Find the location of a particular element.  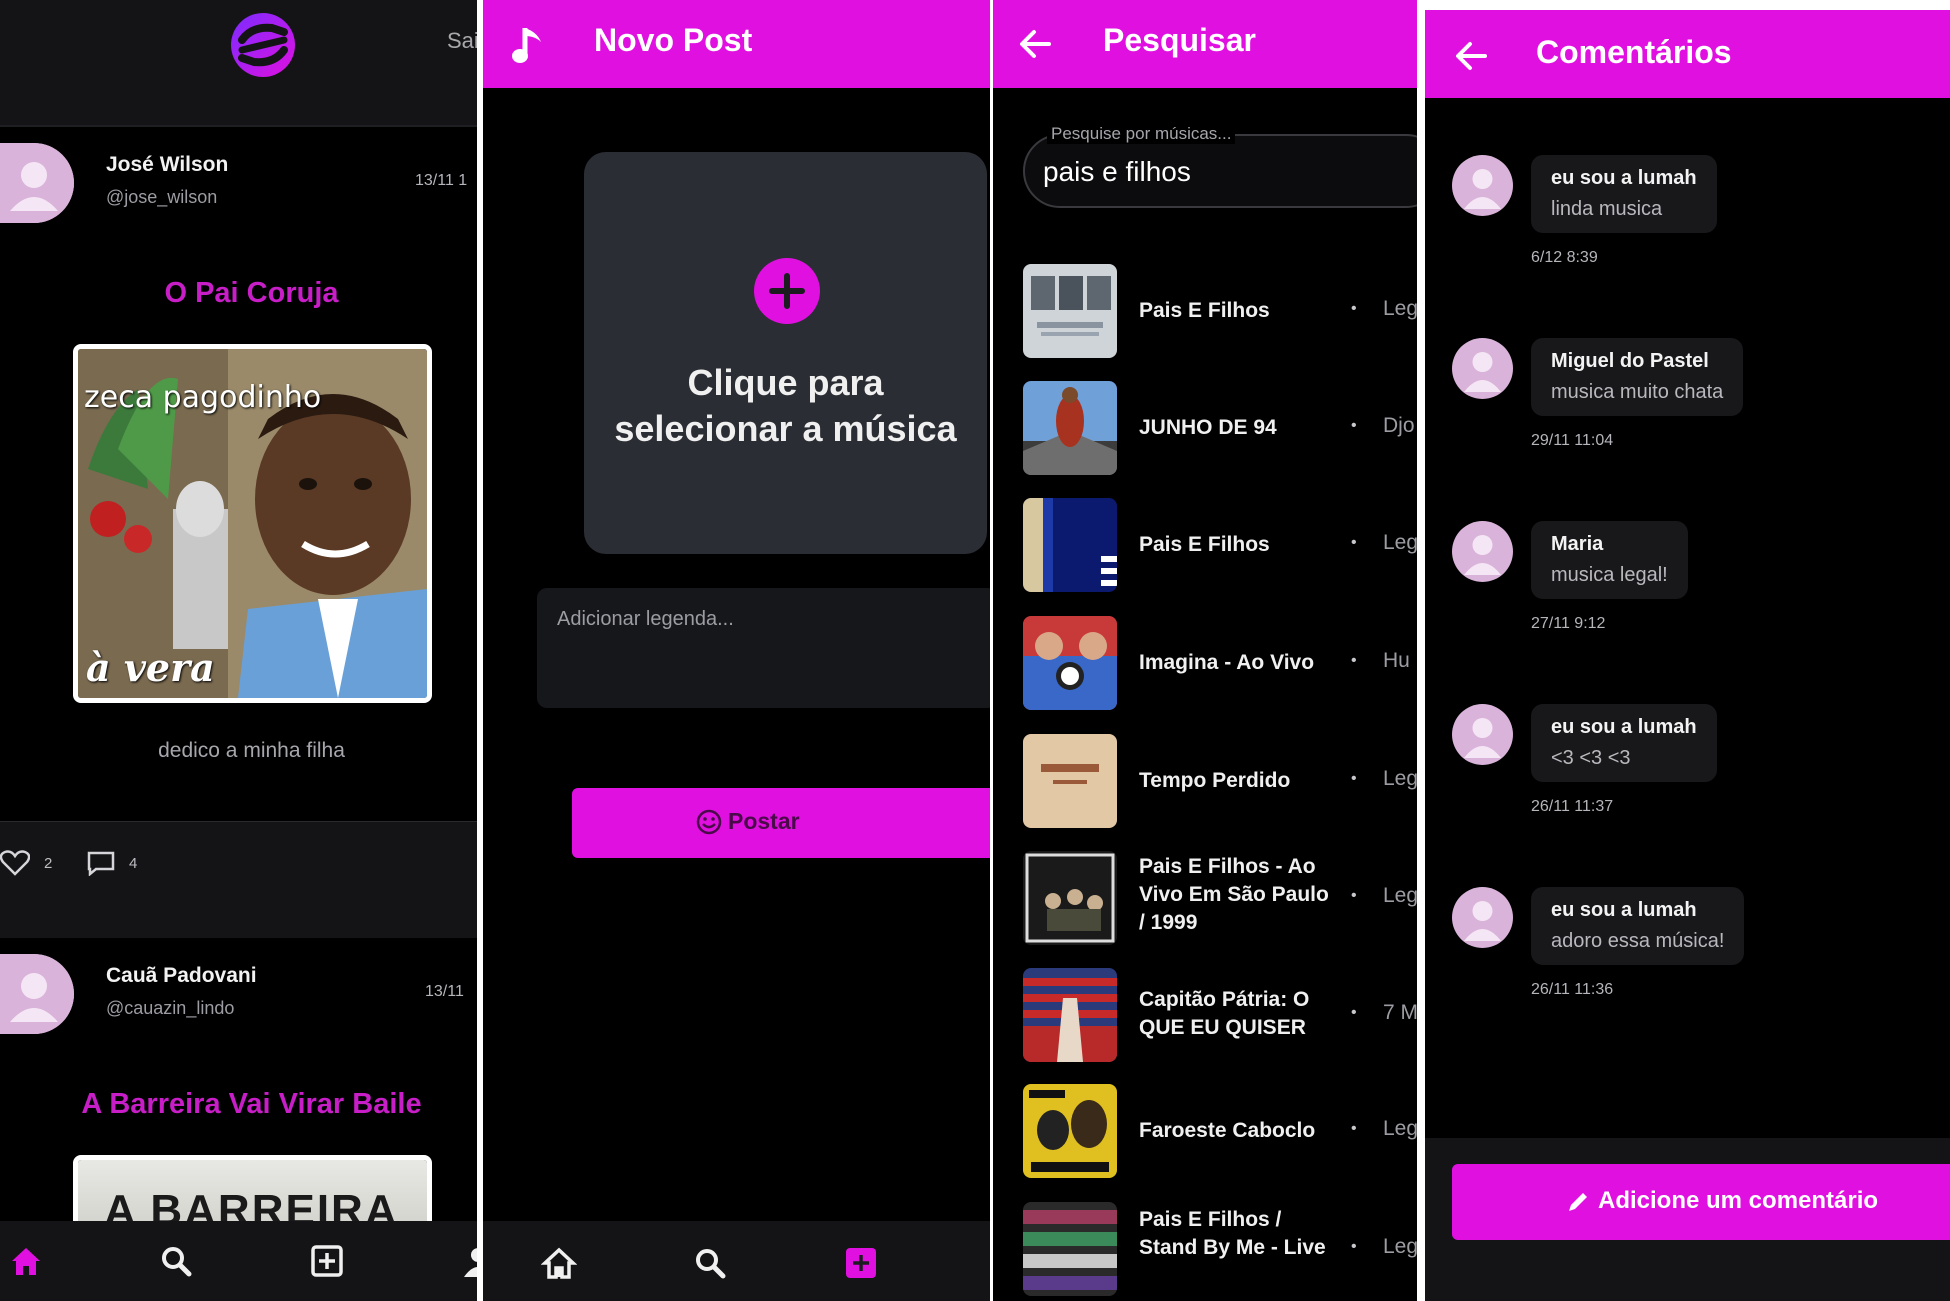

album-cover-artist-text: zeca pagodinho is located at coordinates (203, 397).